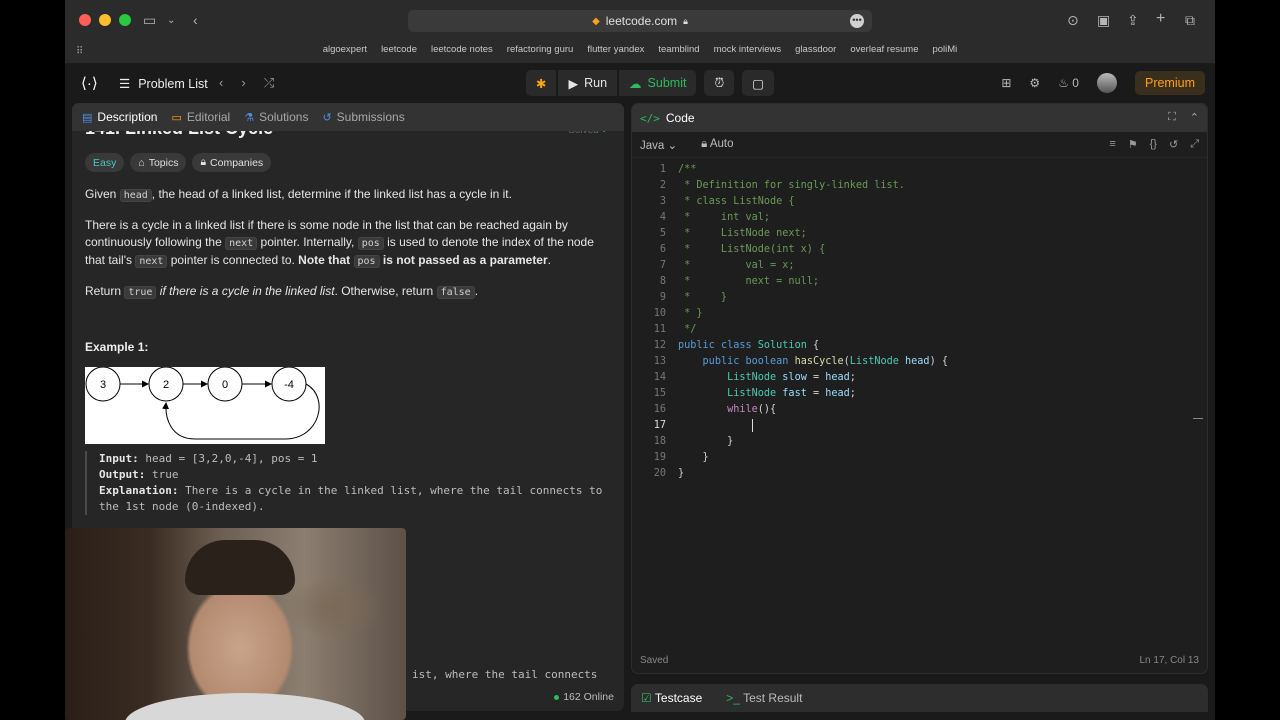  Describe the element at coordinates (1034, 83) in the screenshot. I see `settings-gear-icon: ⚙` at that location.